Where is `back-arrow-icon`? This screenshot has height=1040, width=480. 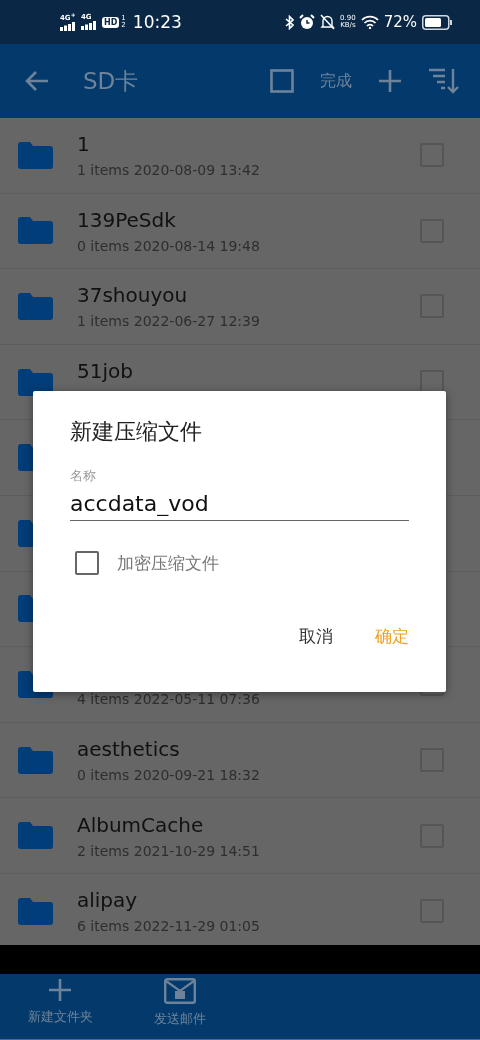 back-arrow-icon is located at coordinates (37, 81).